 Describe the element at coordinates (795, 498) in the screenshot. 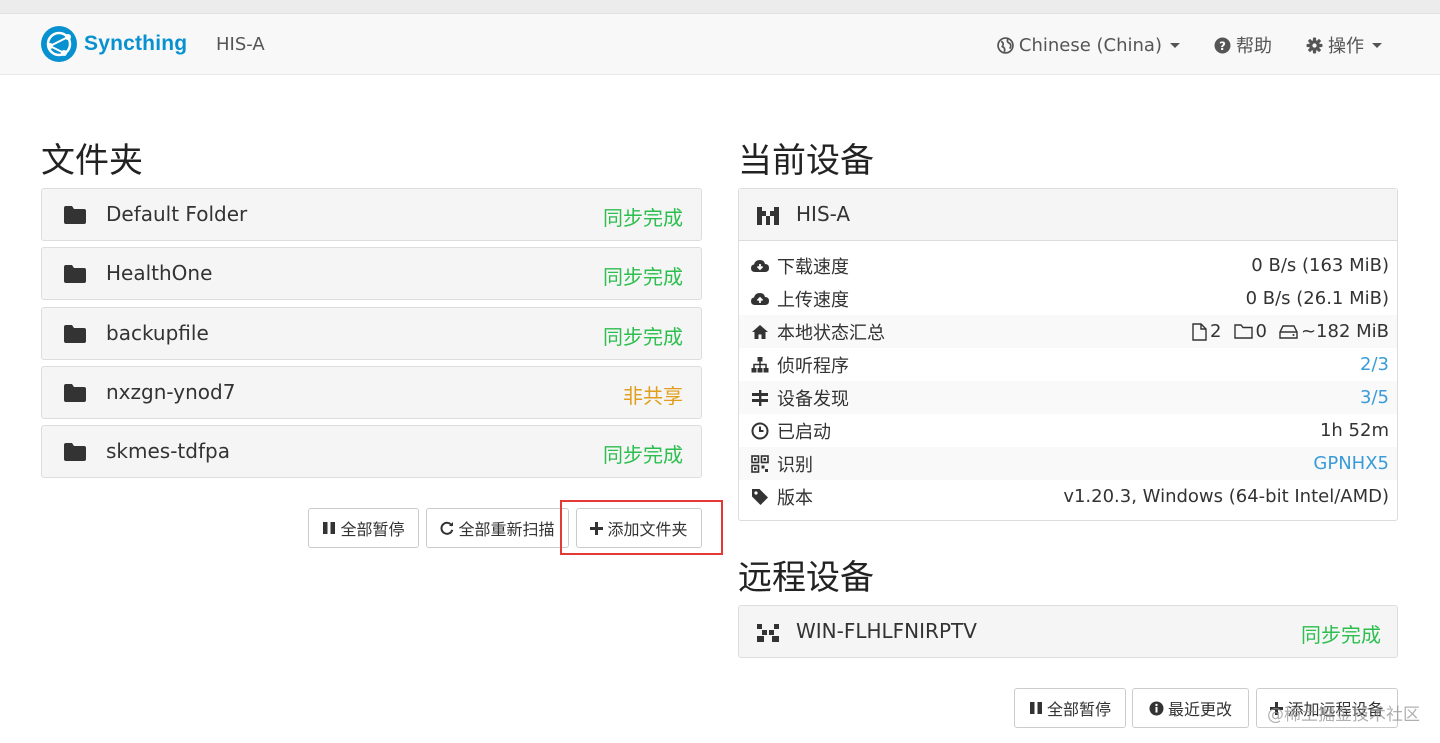

I see `version-label: 版本` at that location.